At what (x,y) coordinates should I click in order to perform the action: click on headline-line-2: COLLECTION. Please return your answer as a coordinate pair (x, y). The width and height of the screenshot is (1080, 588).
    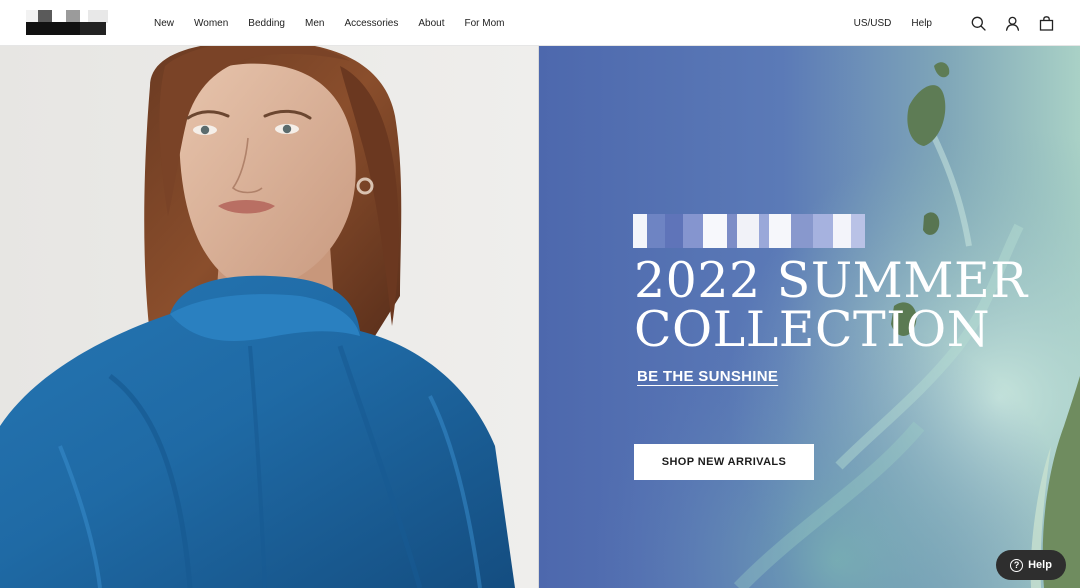
    Looking at the image, I should click on (812, 329).